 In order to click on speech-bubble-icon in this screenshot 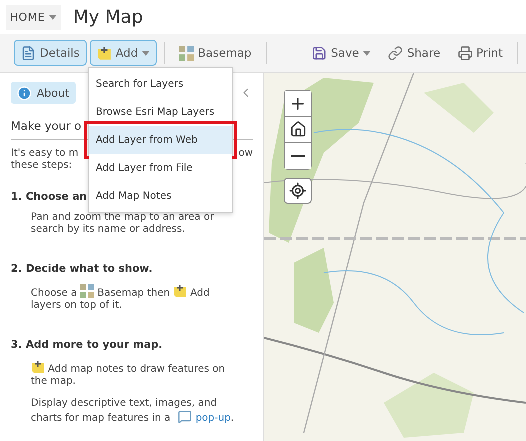, I will do `click(185, 417)`.